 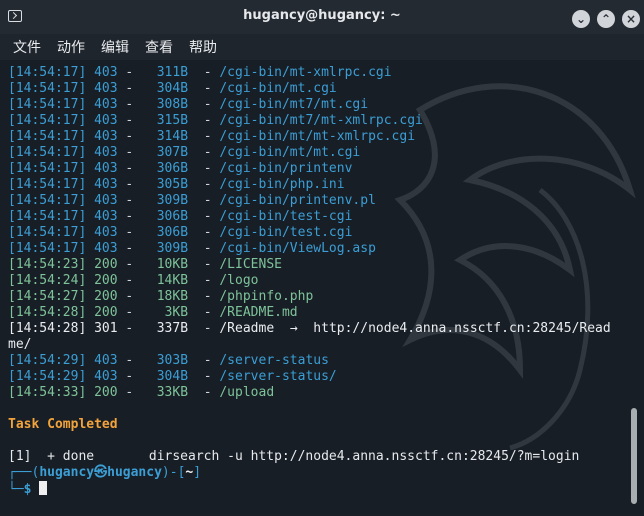 I want to click on output-path: /cgi-bin/mt7/mt.cgi, so click(x=294, y=104).